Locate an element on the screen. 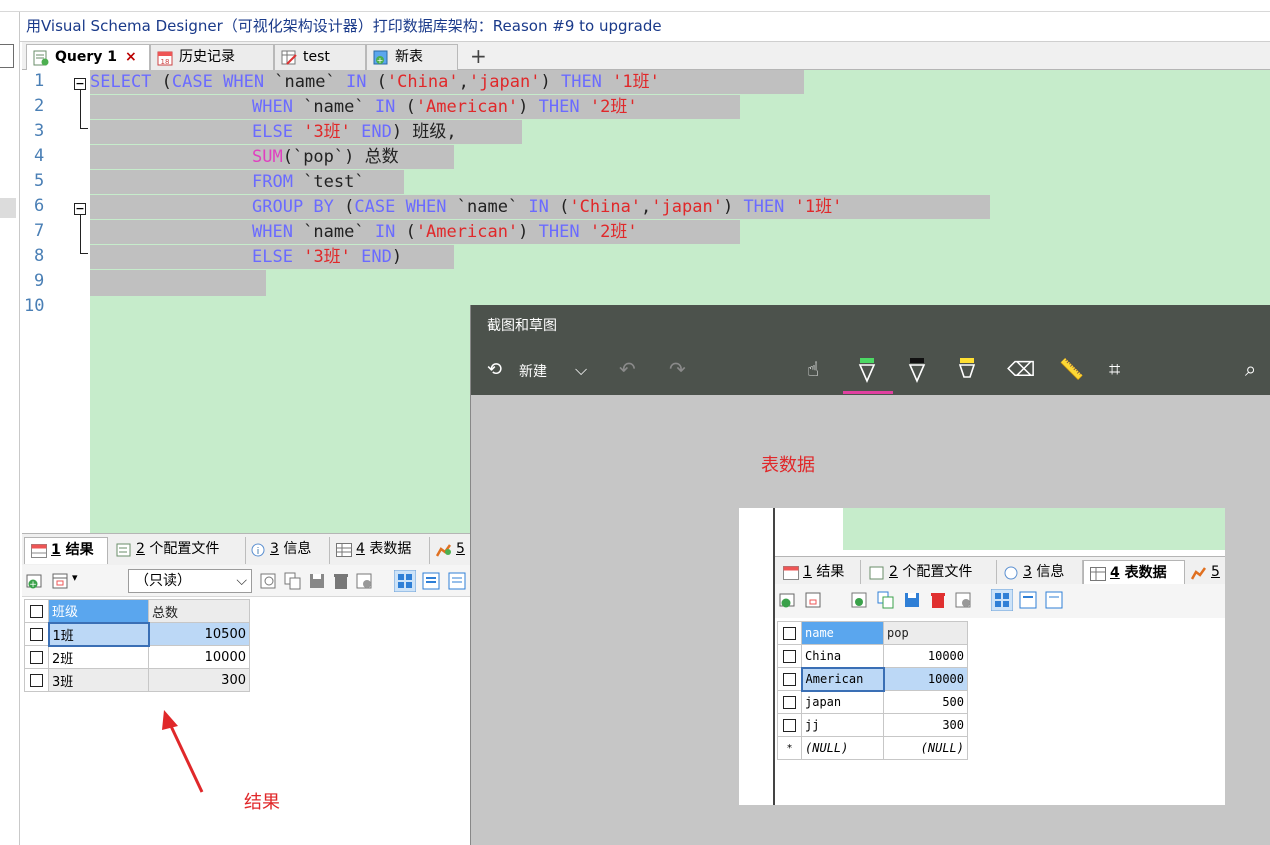 This screenshot has width=1270, height=845. result-tab-bar: 1 结果 2 个配置文件 i 3 信息 4 表数据 5 is located at coordinates (247, 549).